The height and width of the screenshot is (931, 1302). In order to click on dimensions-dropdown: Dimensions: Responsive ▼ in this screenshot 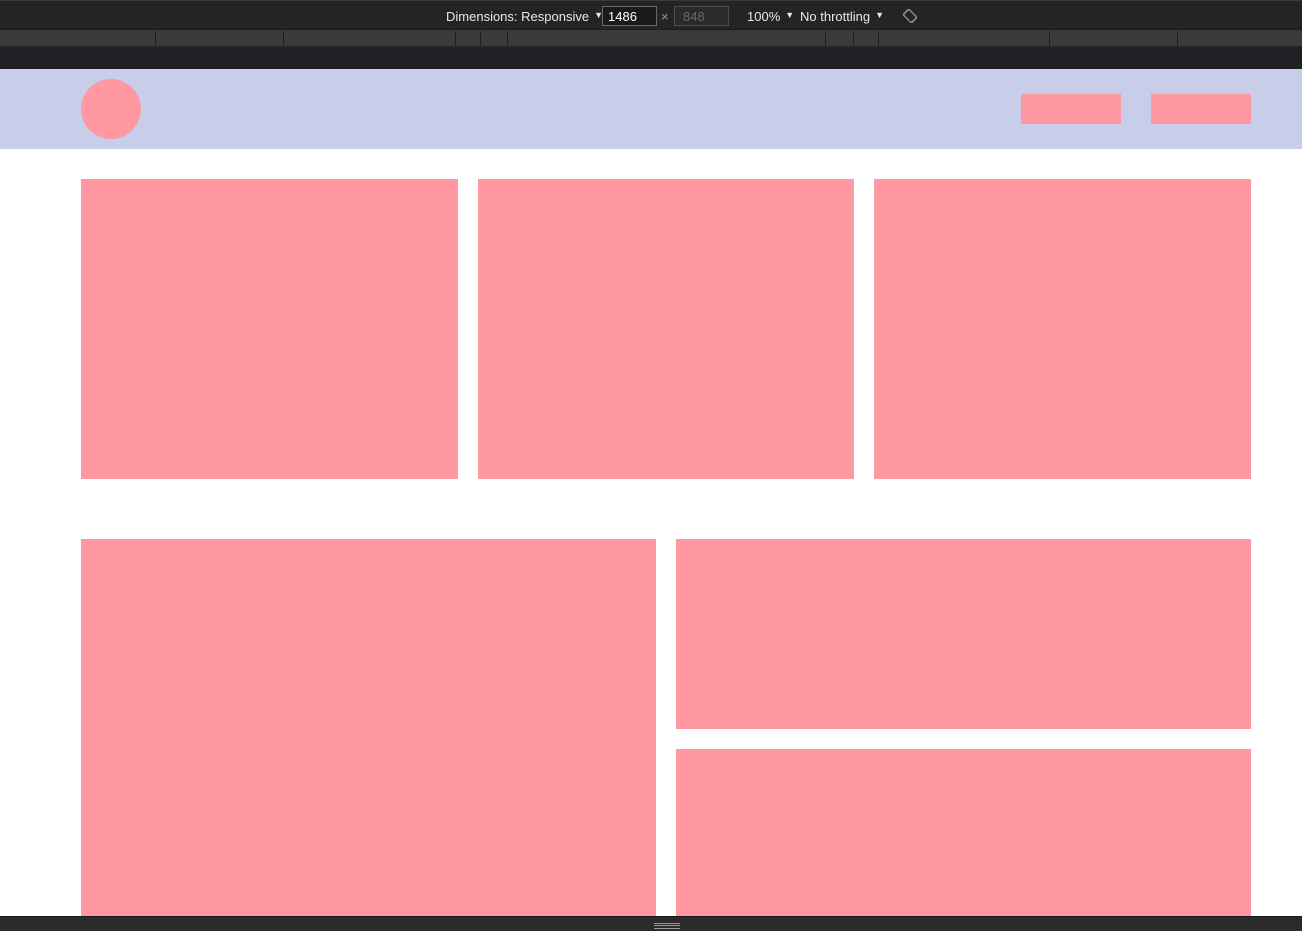, I will do `click(524, 16)`.